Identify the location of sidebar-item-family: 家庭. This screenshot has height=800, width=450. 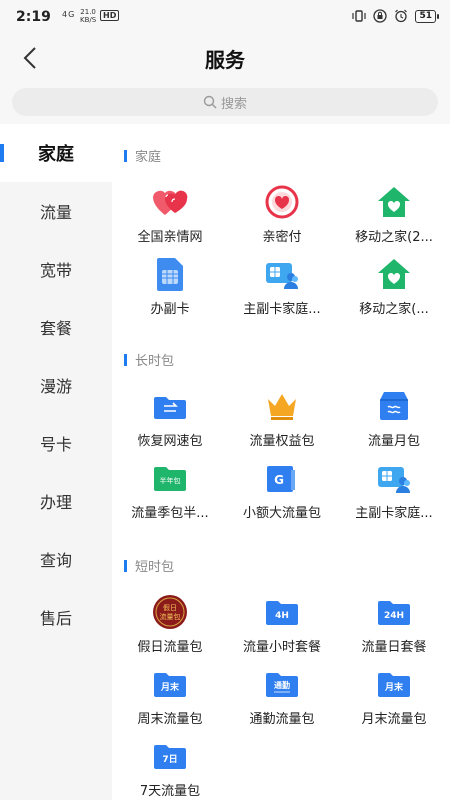
(56, 153).